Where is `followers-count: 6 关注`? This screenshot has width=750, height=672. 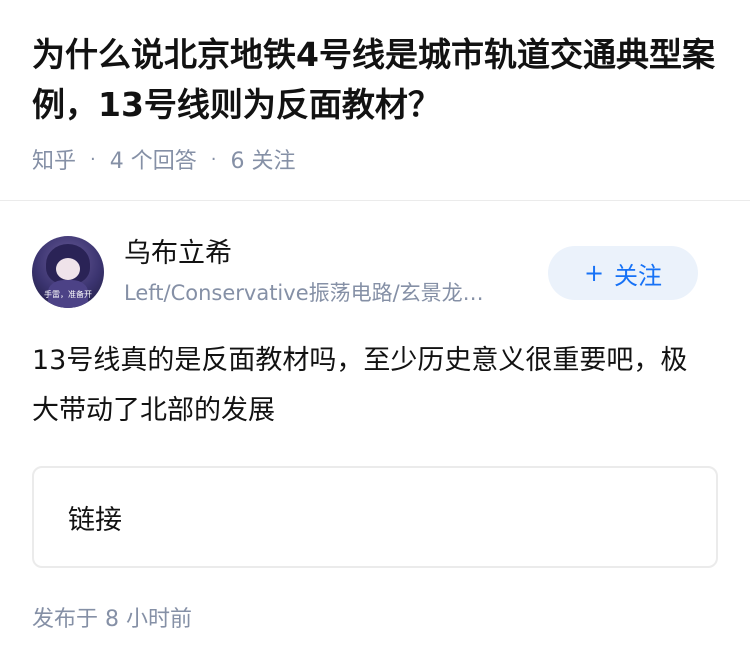
followers-count: 6 关注 is located at coordinates (263, 161).